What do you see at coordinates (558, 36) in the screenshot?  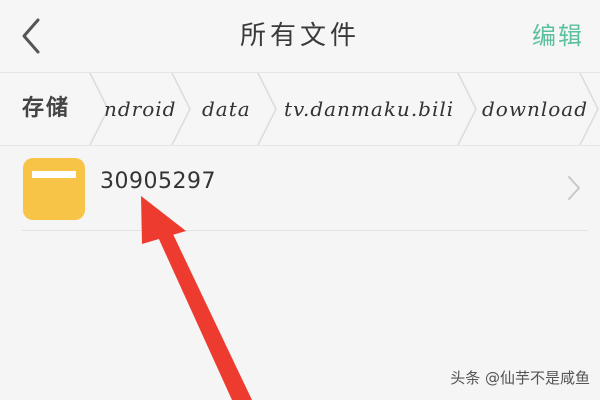 I see `edit-button: 编辑` at bounding box center [558, 36].